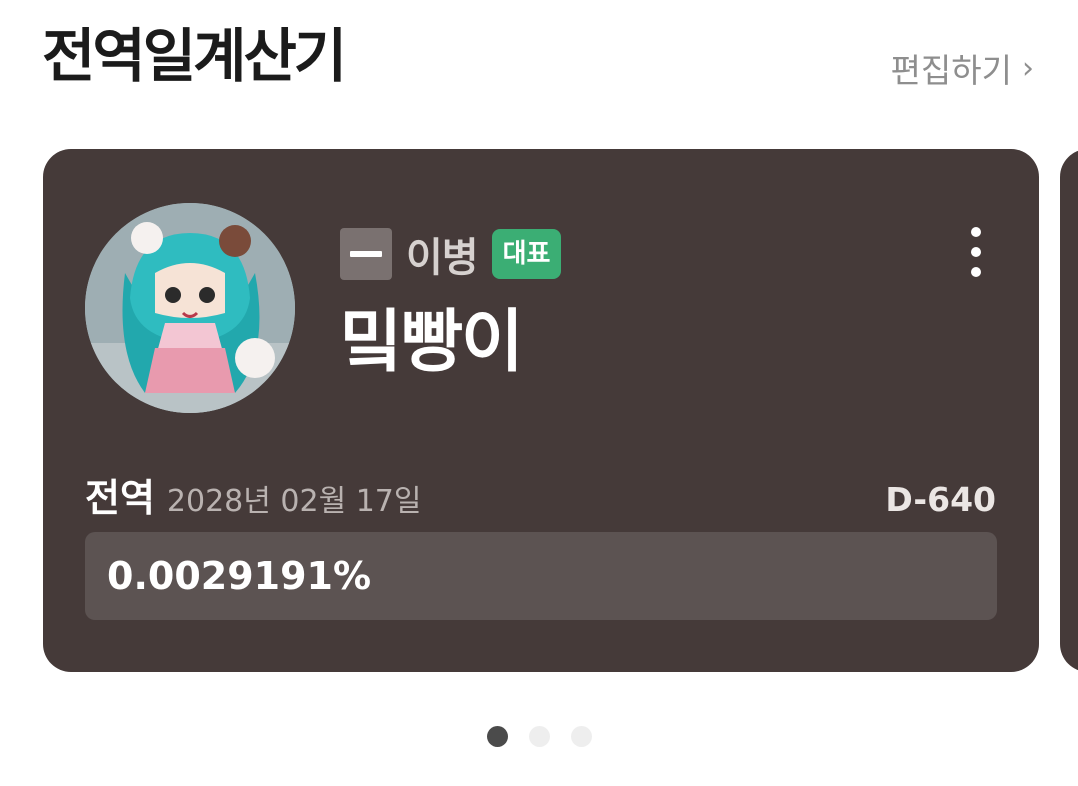 This screenshot has height=786, width=1078. What do you see at coordinates (1069, 410) in the screenshot?
I see `next-card-peek` at bounding box center [1069, 410].